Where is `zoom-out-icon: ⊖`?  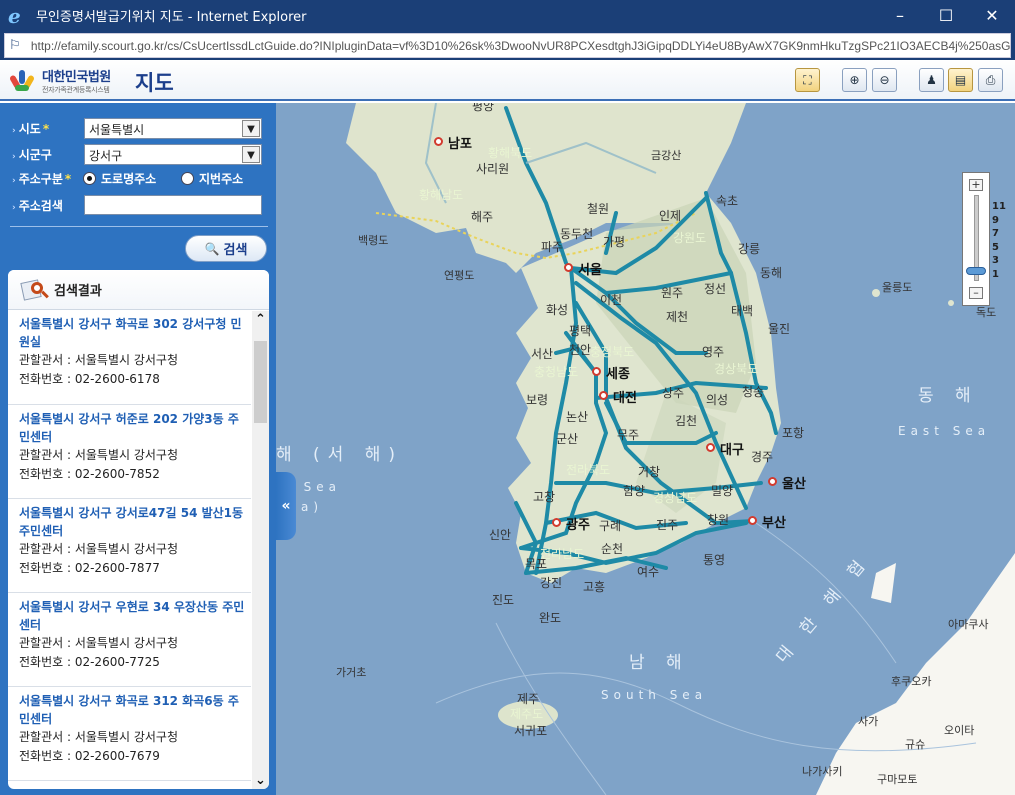 zoom-out-icon: ⊖ is located at coordinates (884, 80).